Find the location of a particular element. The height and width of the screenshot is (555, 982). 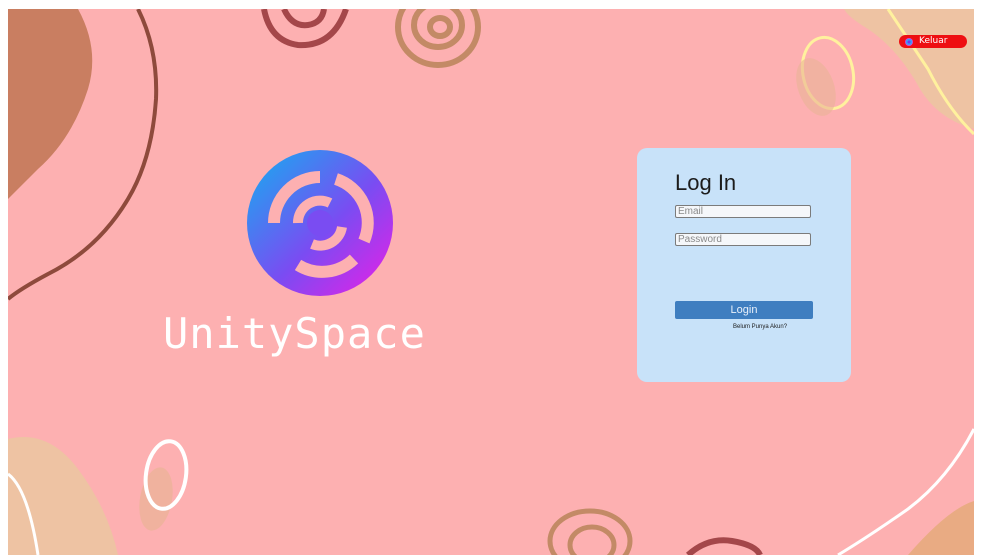

login-card: Log In Login Belum Punya Akun? is located at coordinates (744, 265).